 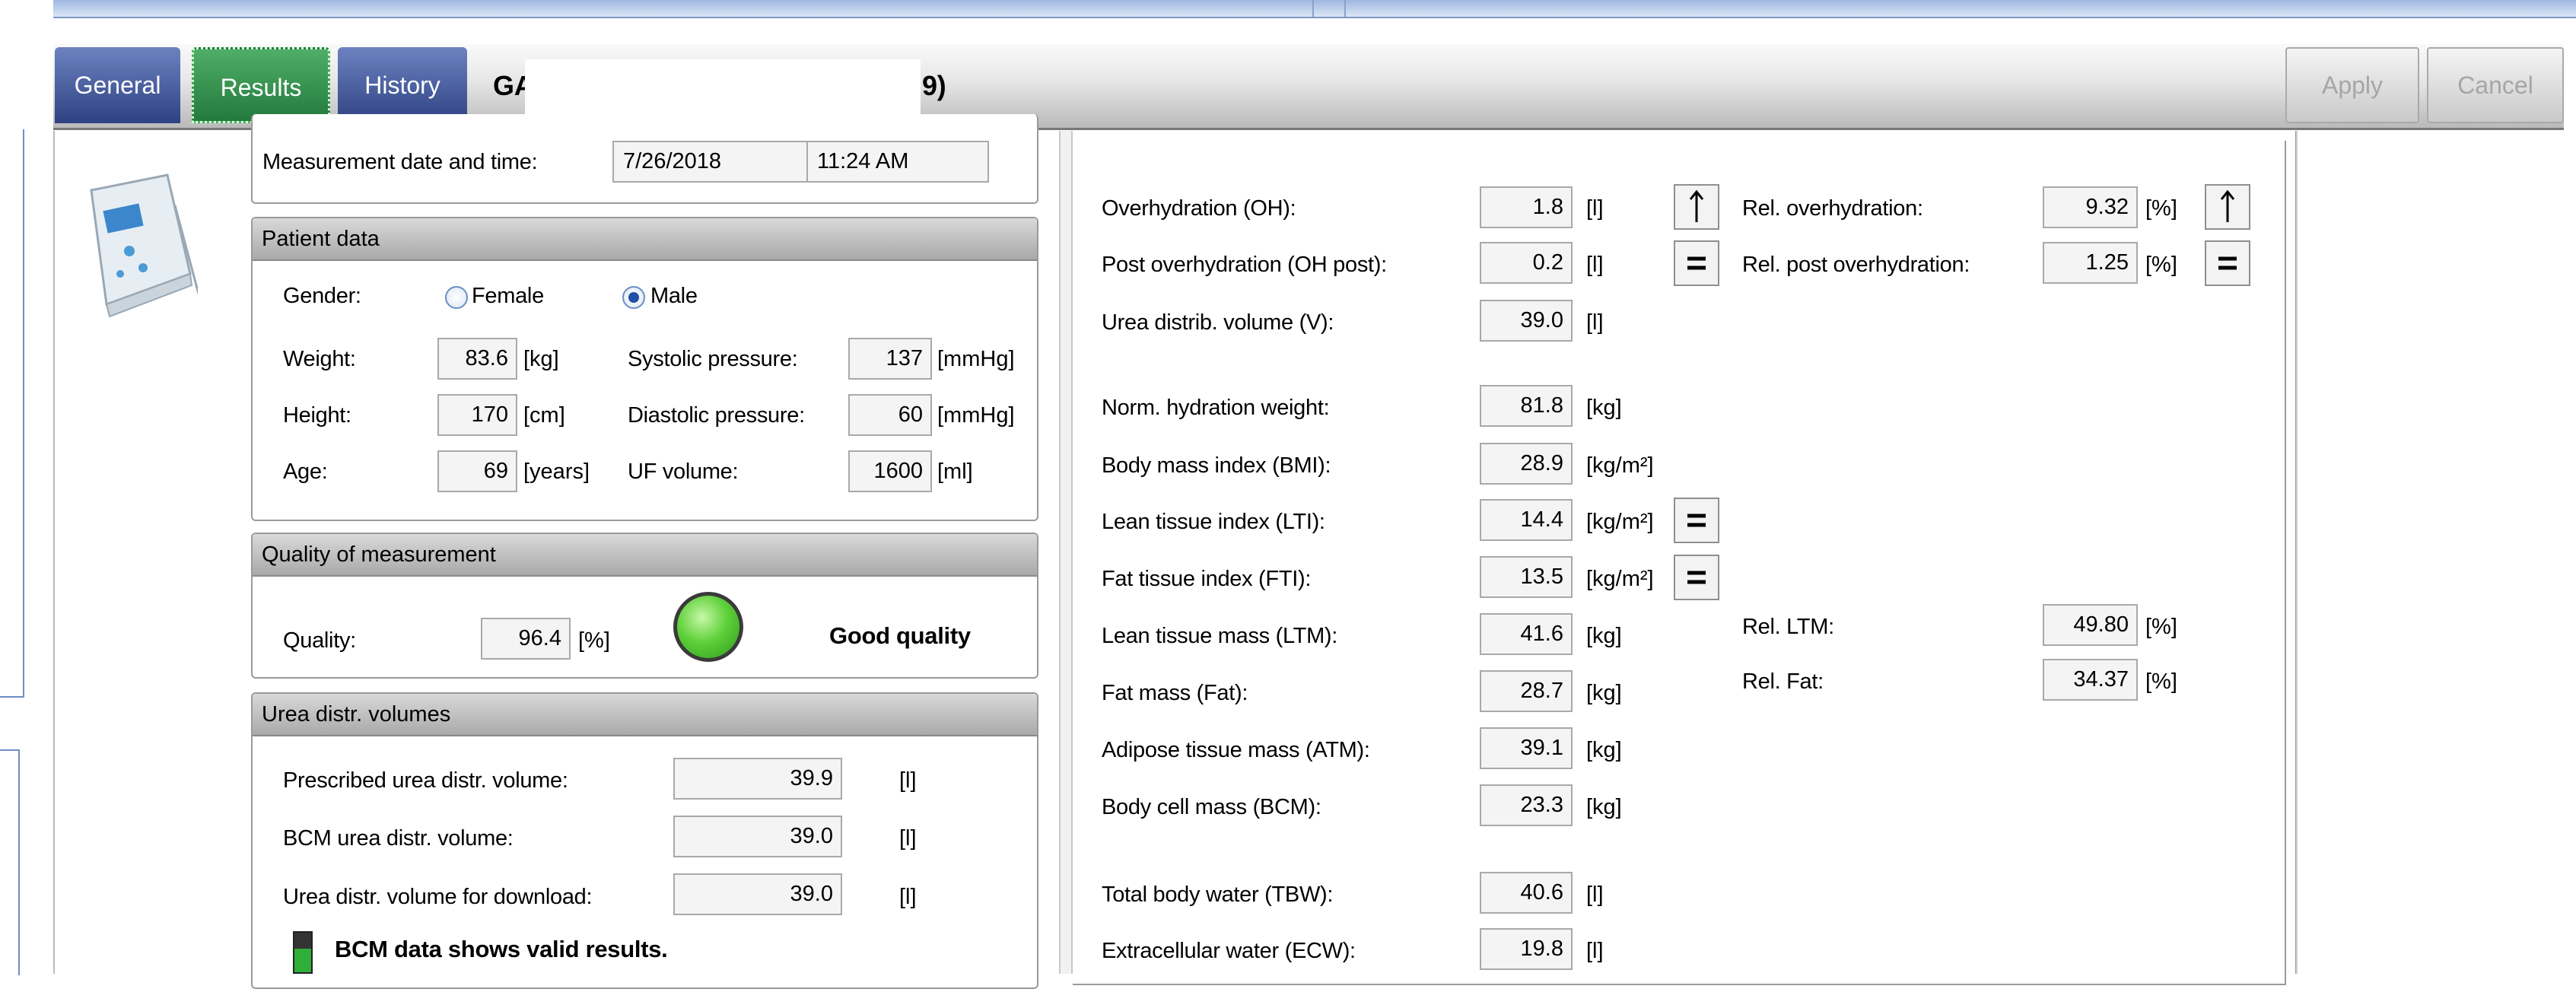 I want to click on quality-unit: [%], so click(x=594, y=640).